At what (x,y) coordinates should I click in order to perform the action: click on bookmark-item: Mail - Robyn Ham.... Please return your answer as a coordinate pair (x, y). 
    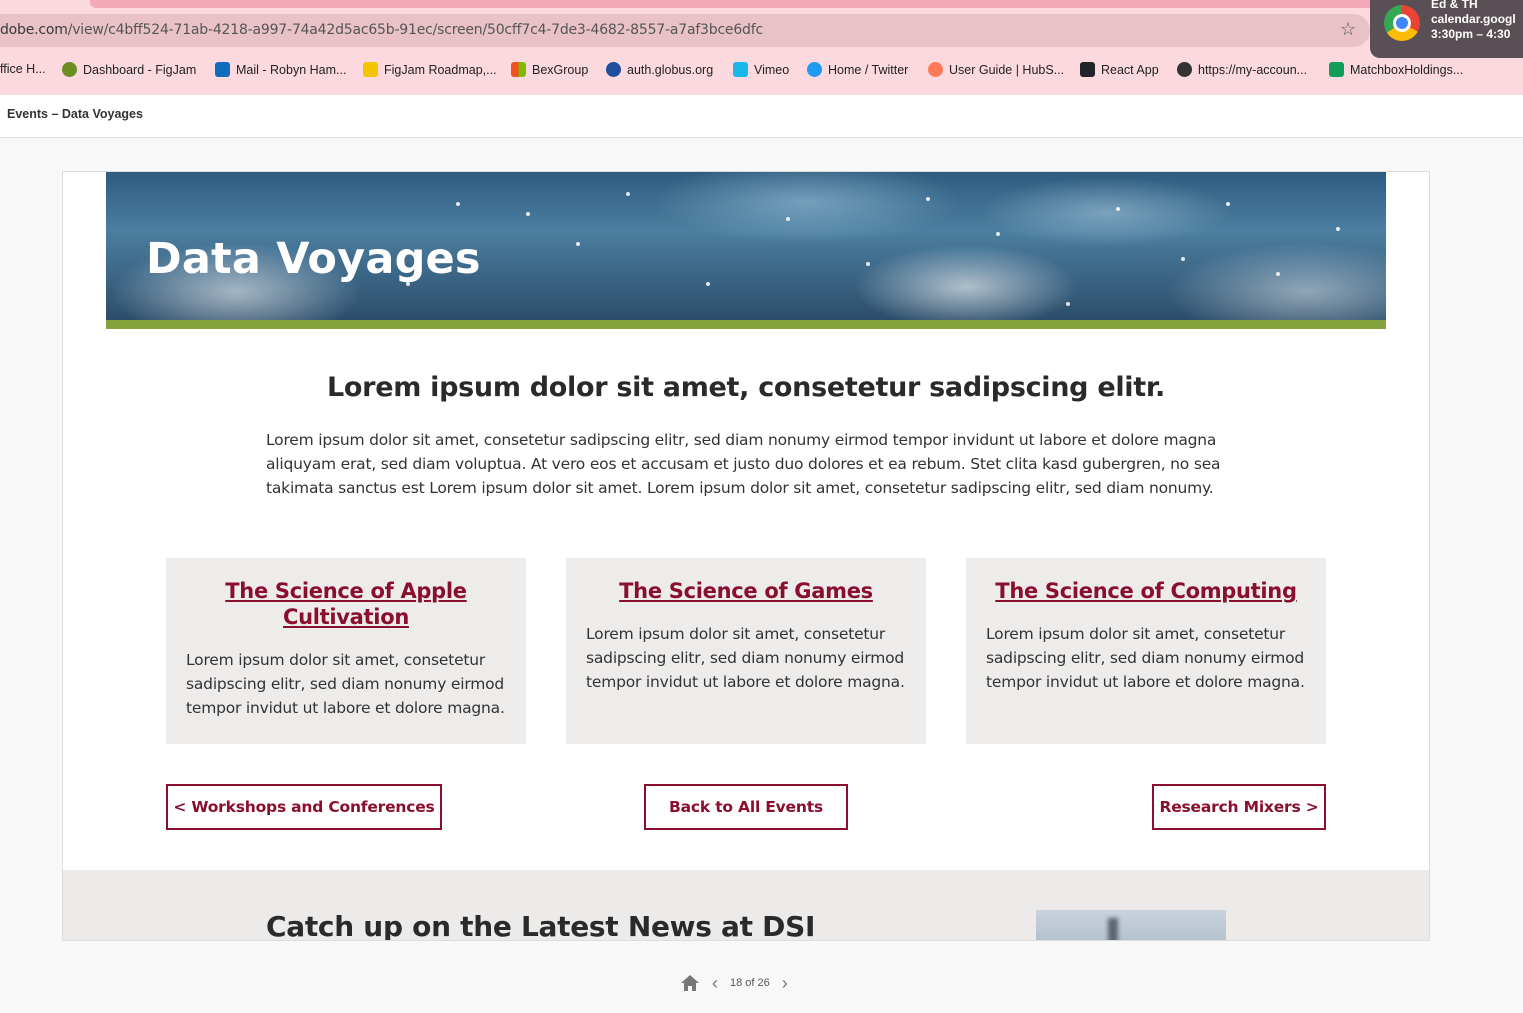
    Looking at the image, I should click on (280, 69).